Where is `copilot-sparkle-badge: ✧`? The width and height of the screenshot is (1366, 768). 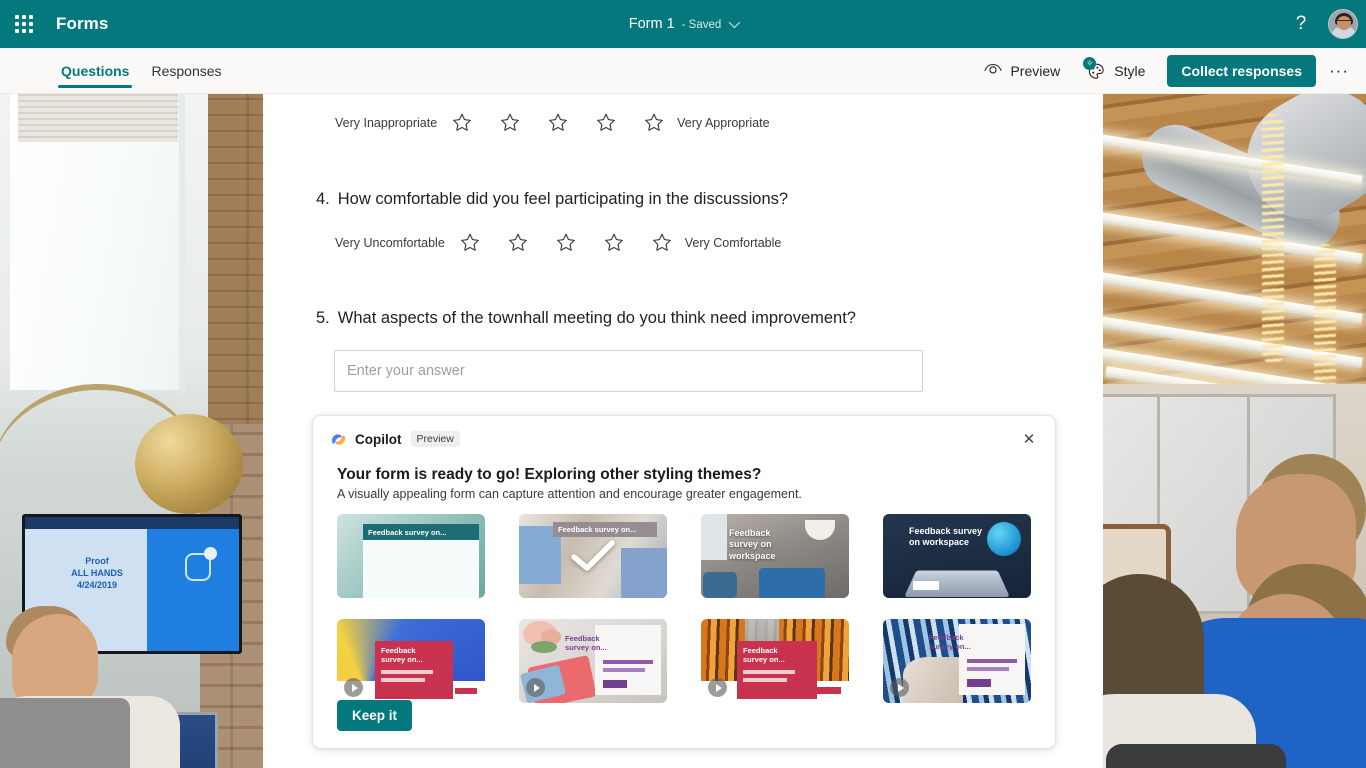 copilot-sparkle-badge: ✧ is located at coordinates (1090, 63).